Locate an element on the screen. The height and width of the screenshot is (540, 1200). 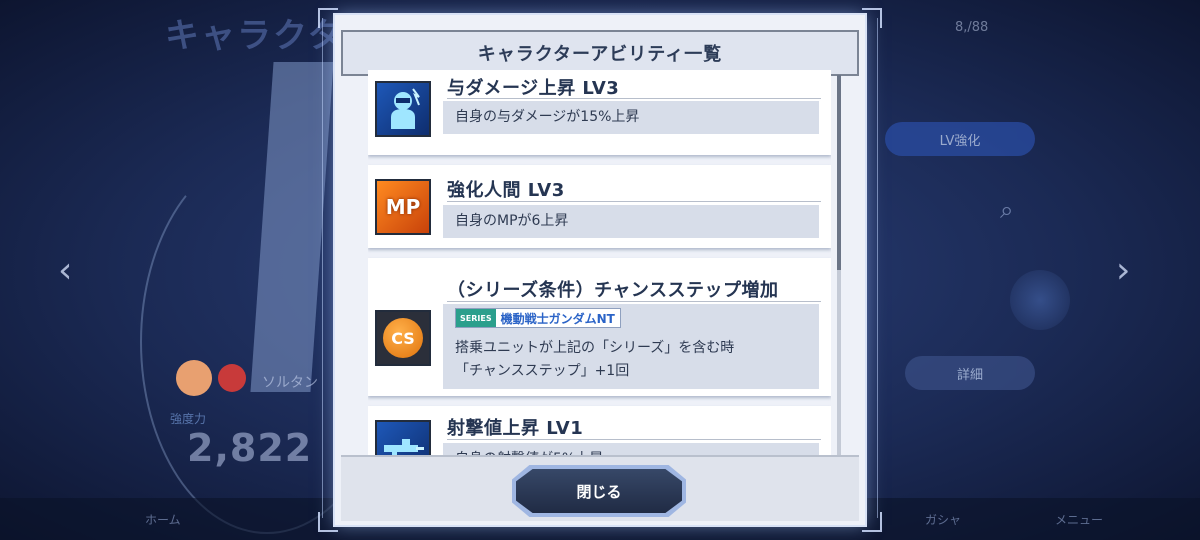
ability-title: 強化人間 LV3 is located at coordinates (506, 190).